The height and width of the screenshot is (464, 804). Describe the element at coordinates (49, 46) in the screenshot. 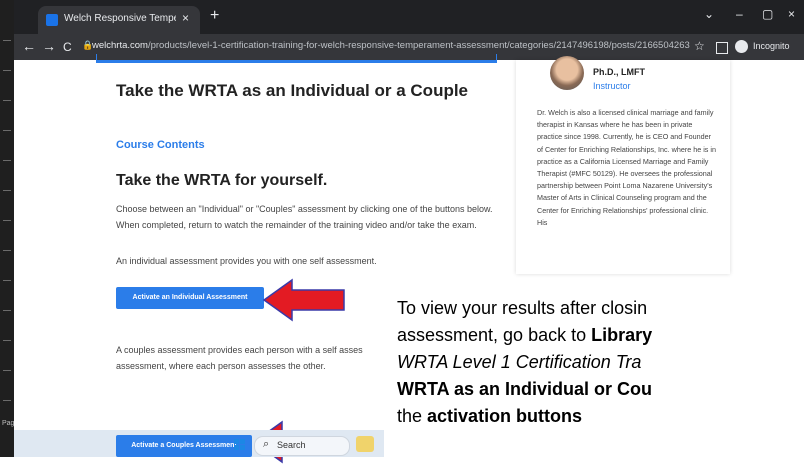

I see `forward-arrow-icon: →` at that location.